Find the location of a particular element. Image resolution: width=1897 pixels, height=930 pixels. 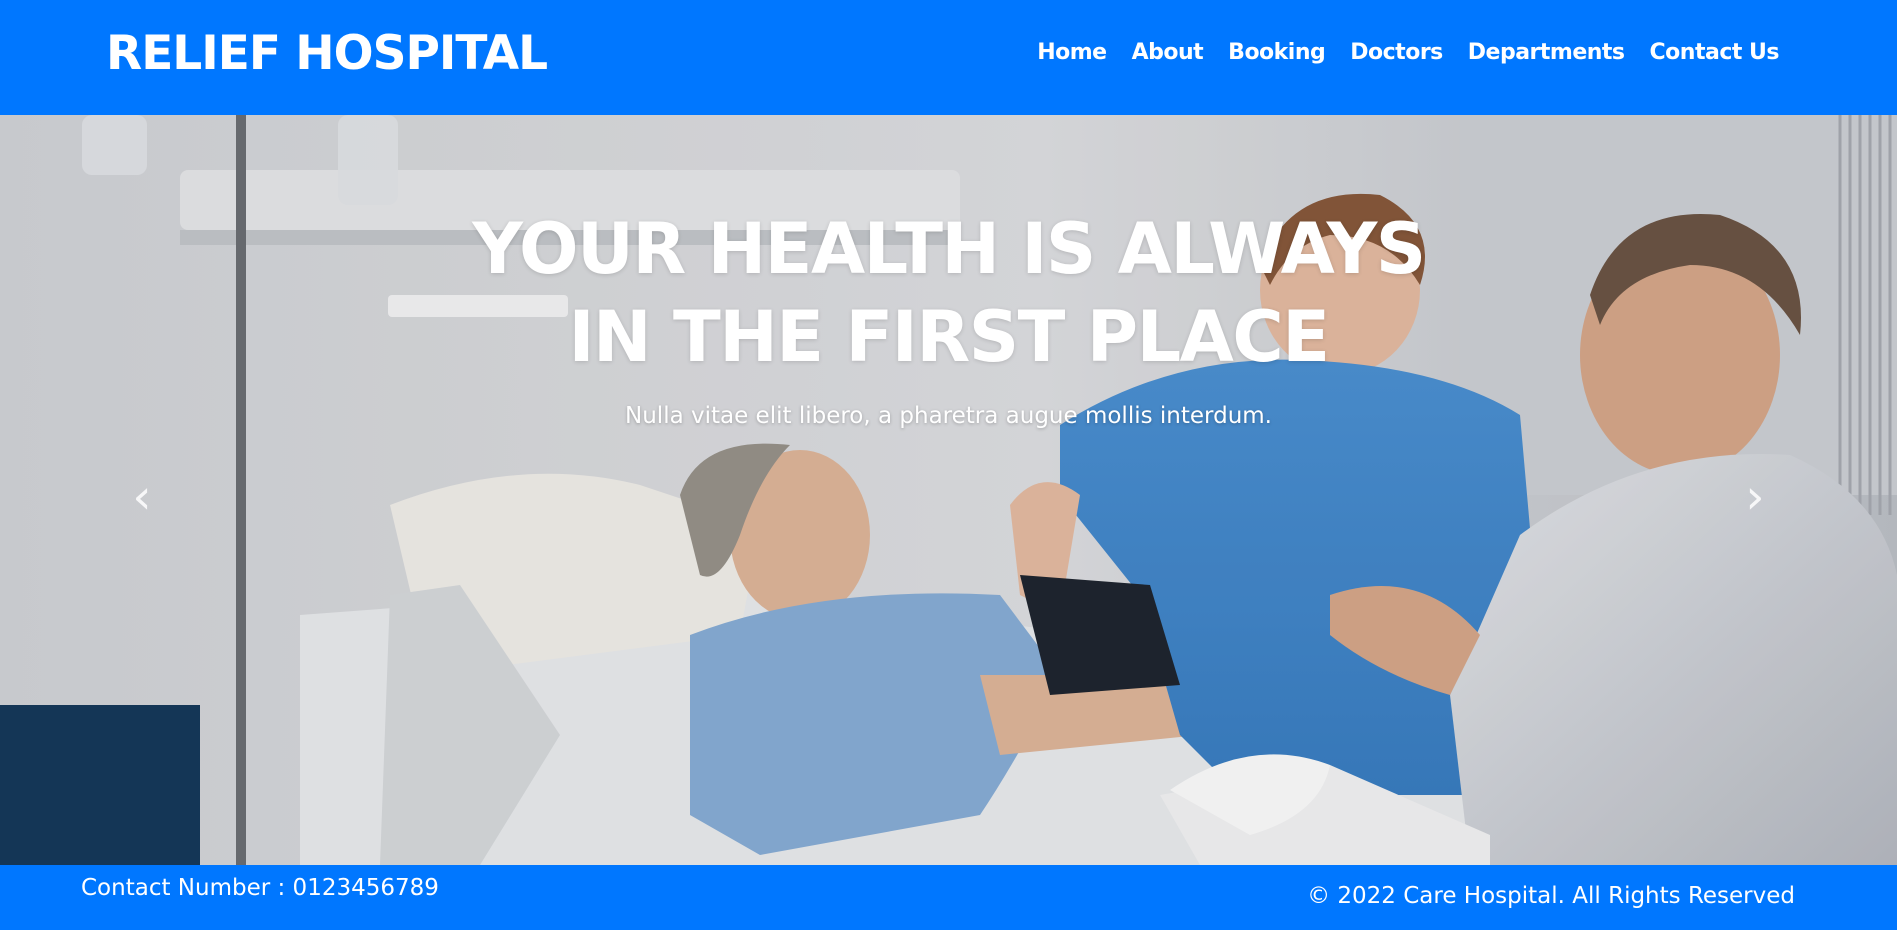

nav-booking: Booking is located at coordinates (1277, 52).